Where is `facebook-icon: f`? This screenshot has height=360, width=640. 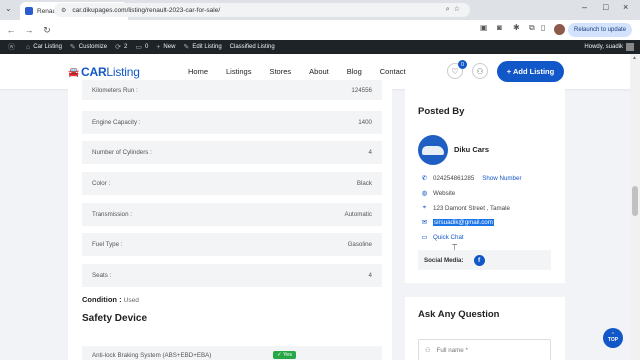 facebook-icon: f is located at coordinates (479, 260).